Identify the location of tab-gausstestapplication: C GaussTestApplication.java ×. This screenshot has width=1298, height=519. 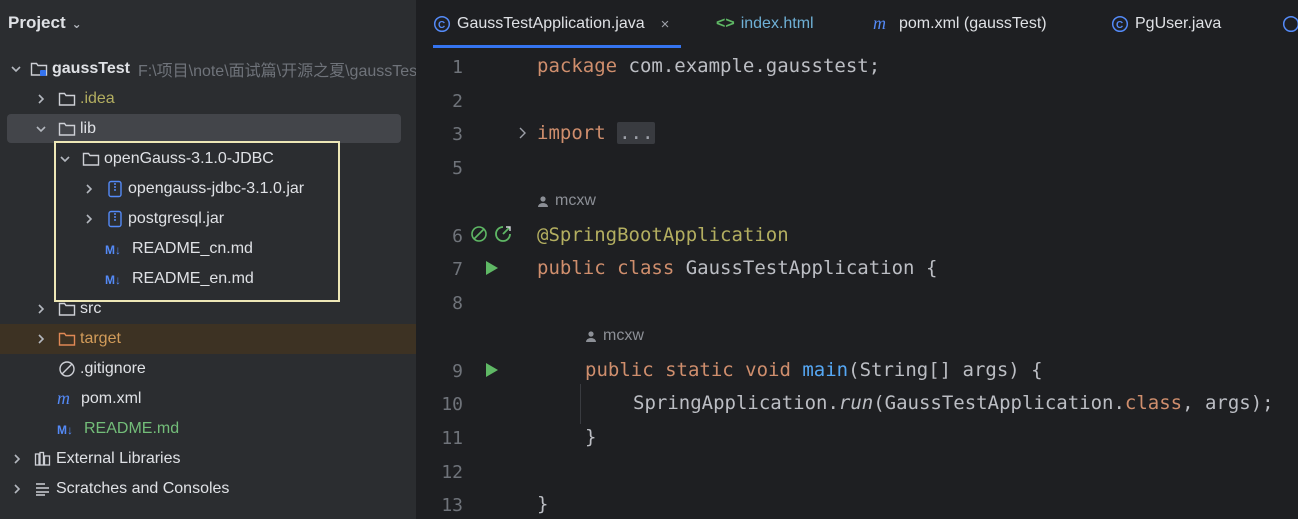
(557, 24).